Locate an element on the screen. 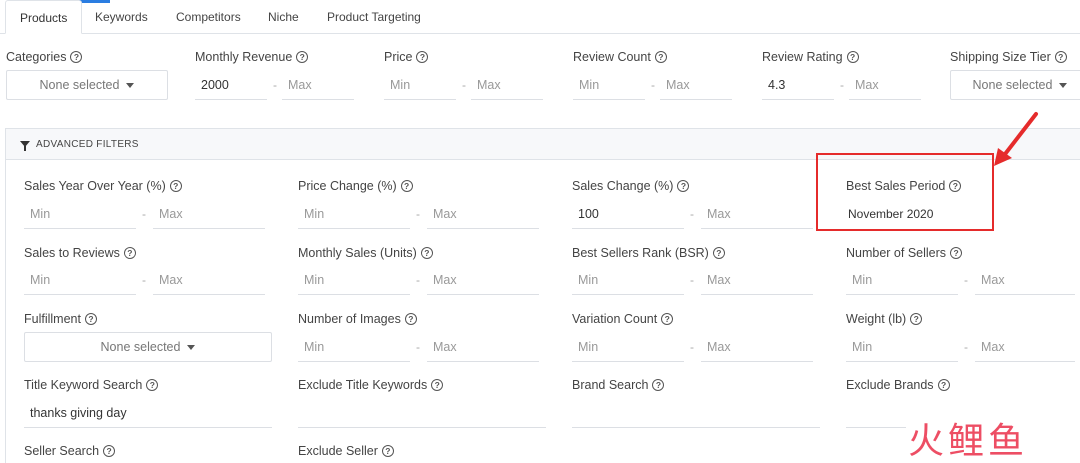  sales-to-reviews-label: Sales to Reviews? is located at coordinates (80, 253).